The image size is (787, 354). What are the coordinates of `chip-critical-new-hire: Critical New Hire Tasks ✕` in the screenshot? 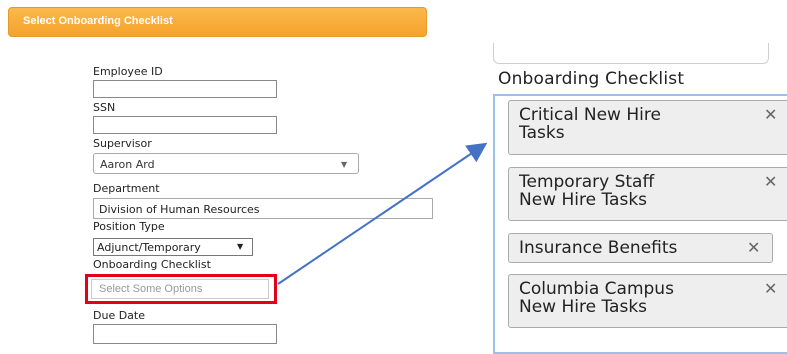 It's located at (647, 127).